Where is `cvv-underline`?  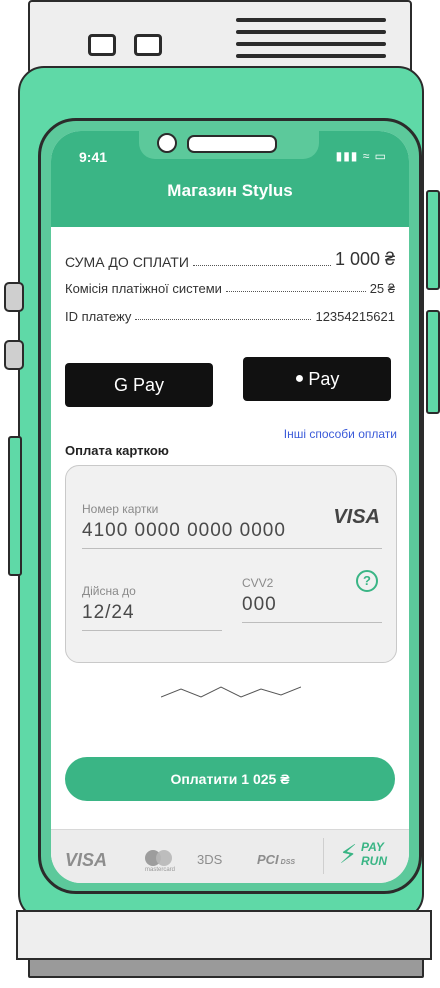
cvv-underline is located at coordinates (312, 622).